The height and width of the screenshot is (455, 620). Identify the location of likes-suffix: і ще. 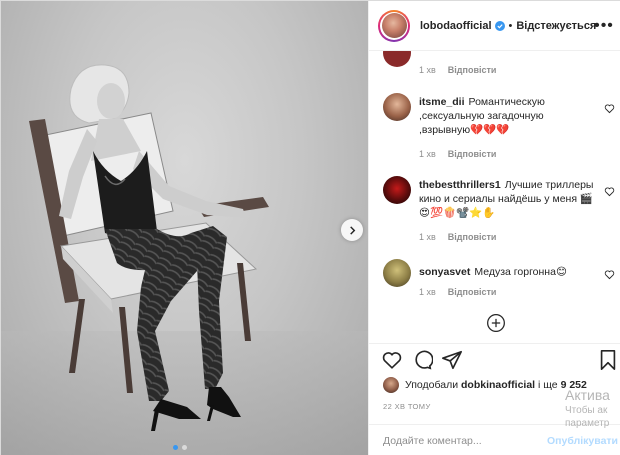
(548, 385).